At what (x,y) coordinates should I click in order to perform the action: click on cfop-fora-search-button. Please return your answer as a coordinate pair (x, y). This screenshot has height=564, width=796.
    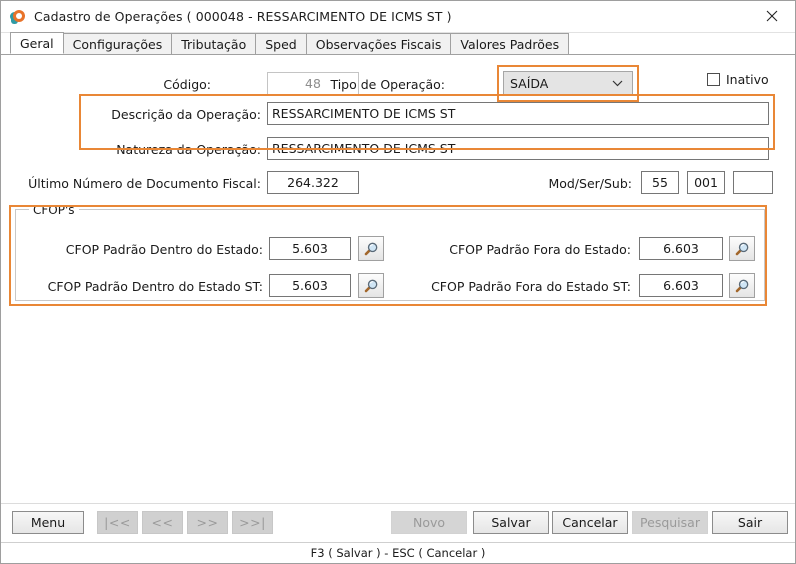
    Looking at the image, I should click on (742, 248).